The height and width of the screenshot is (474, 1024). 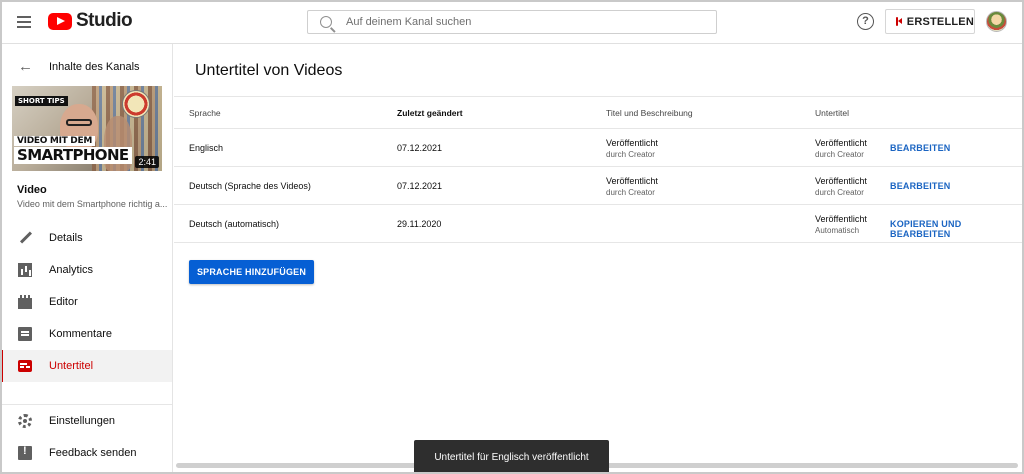 I want to click on avatar, so click(x=996, y=21).